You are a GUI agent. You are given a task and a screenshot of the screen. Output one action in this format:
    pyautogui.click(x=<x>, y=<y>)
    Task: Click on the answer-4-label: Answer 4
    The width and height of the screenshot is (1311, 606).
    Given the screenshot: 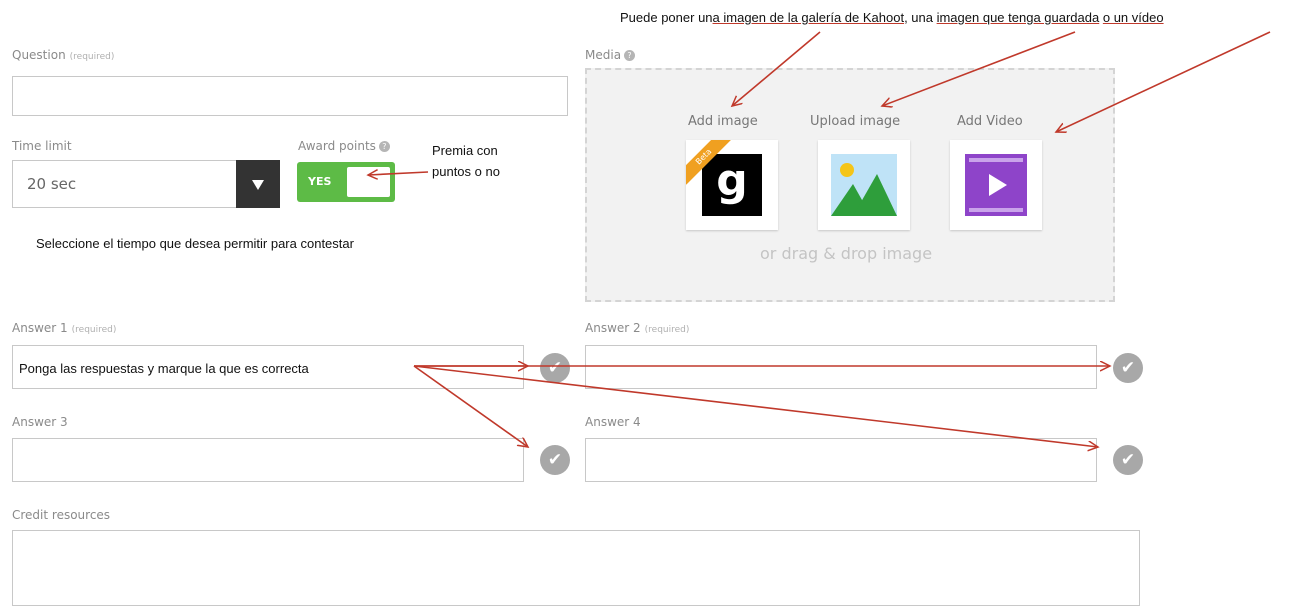 What is the action you would take?
    pyautogui.click(x=613, y=422)
    